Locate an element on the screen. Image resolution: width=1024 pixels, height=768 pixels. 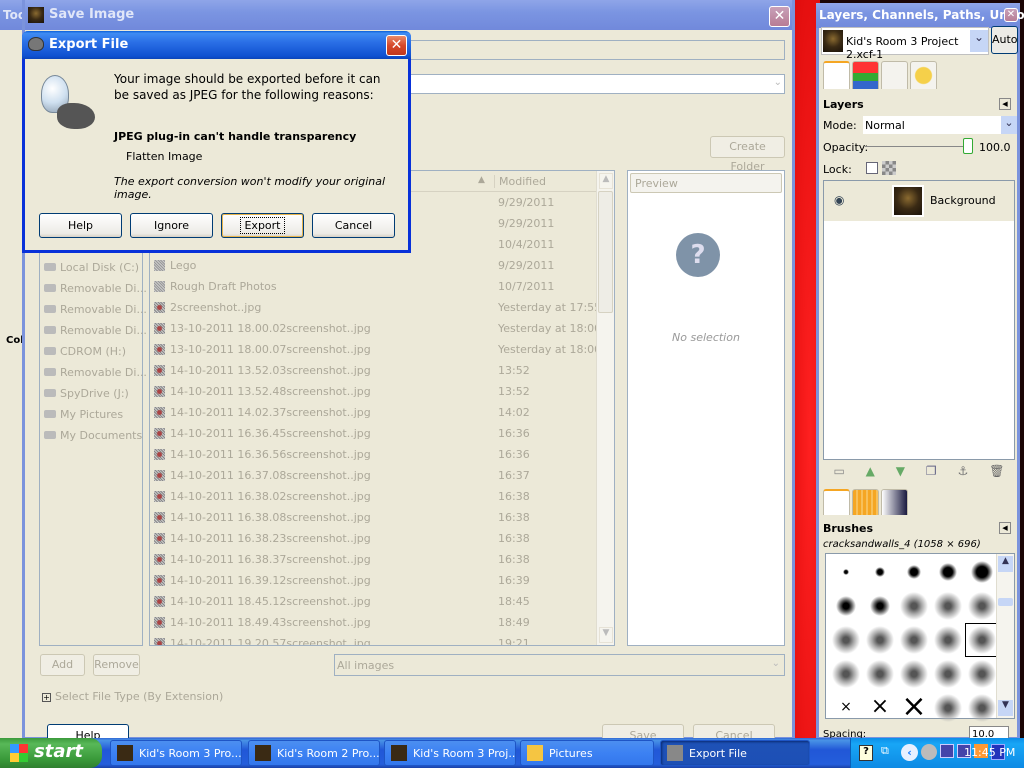
cancel-button: Cancel is located at coordinates (353, 225).